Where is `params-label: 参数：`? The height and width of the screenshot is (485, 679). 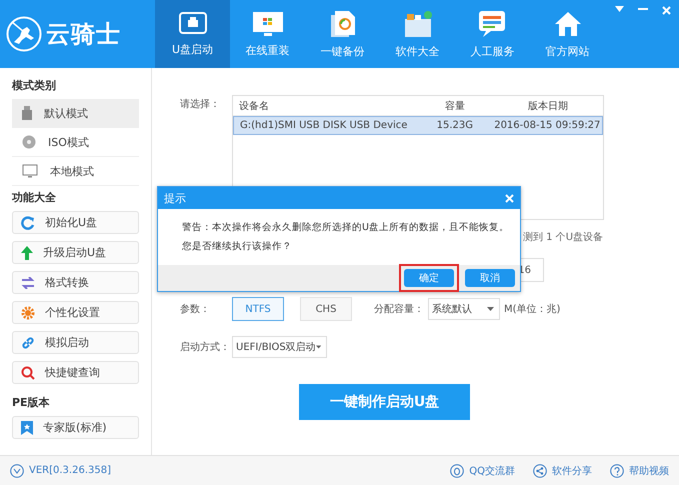
params-label: 参数： is located at coordinates (195, 309).